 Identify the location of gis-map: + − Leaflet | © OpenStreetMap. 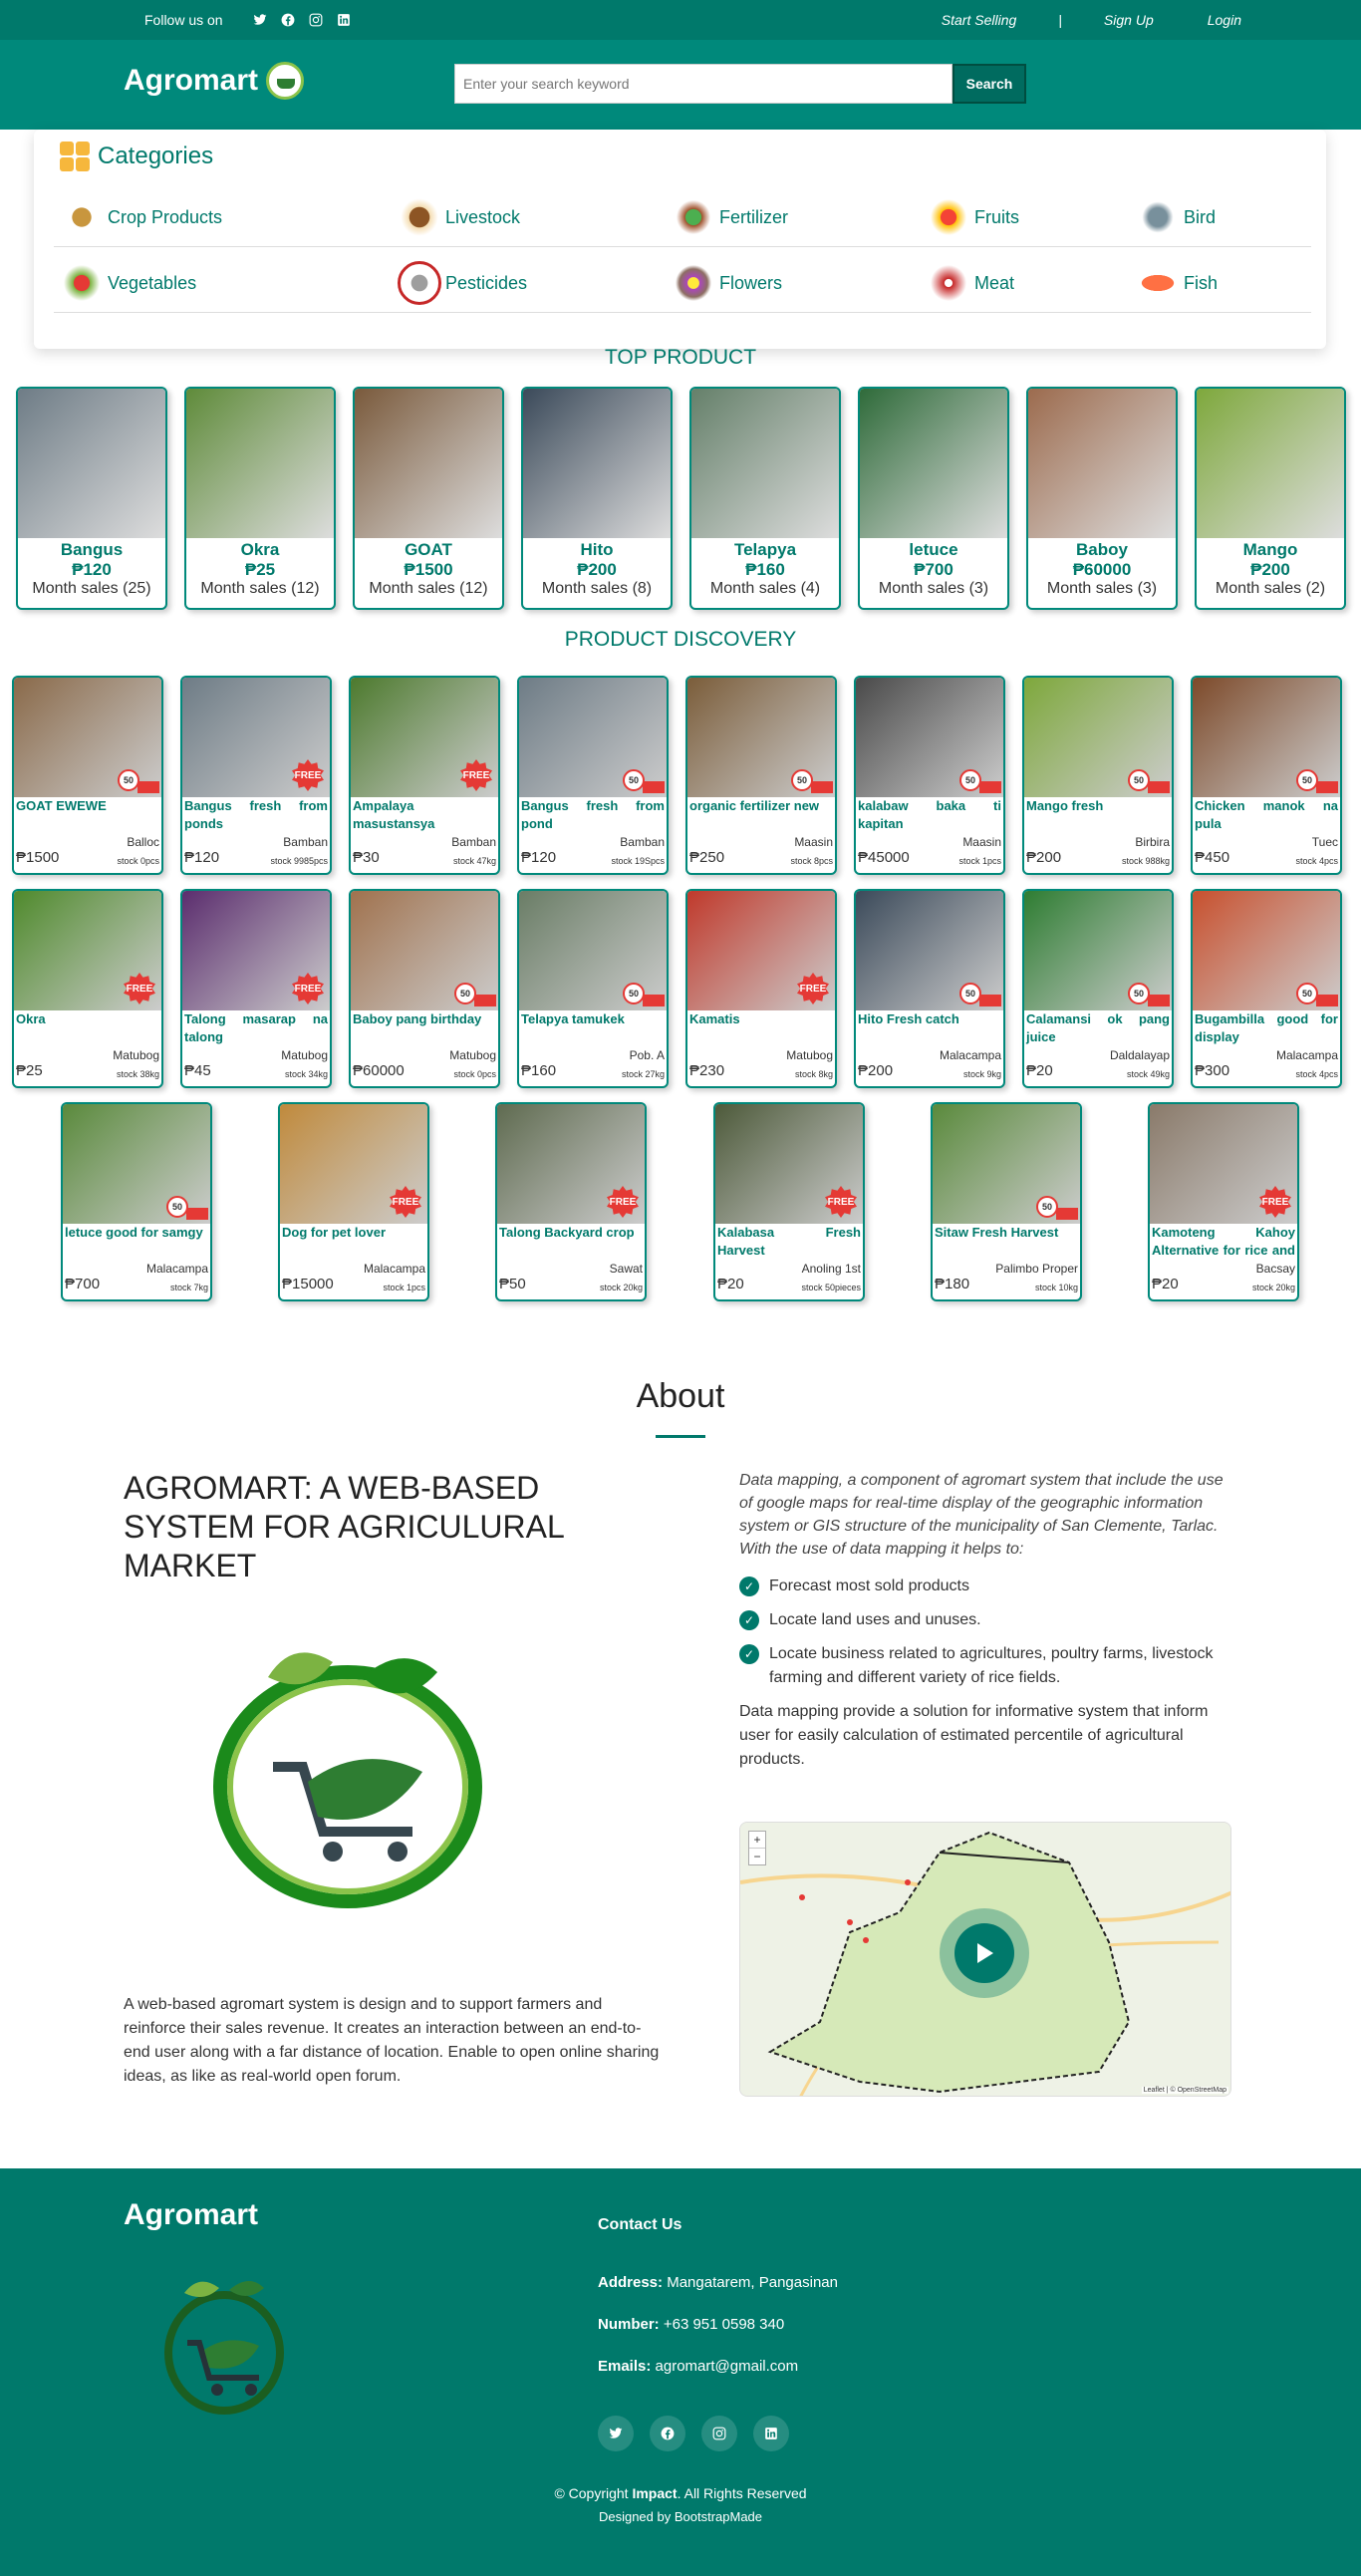
(985, 1959).